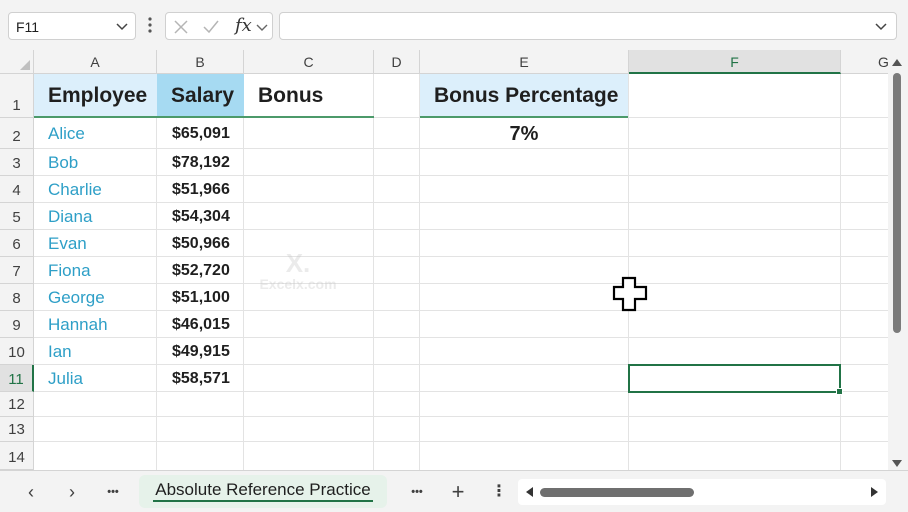 Image resolution: width=908 pixels, height=512 pixels. Describe the element at coordinates (864, 62) in the screenshot. I see `column-header-g: G` at that location.